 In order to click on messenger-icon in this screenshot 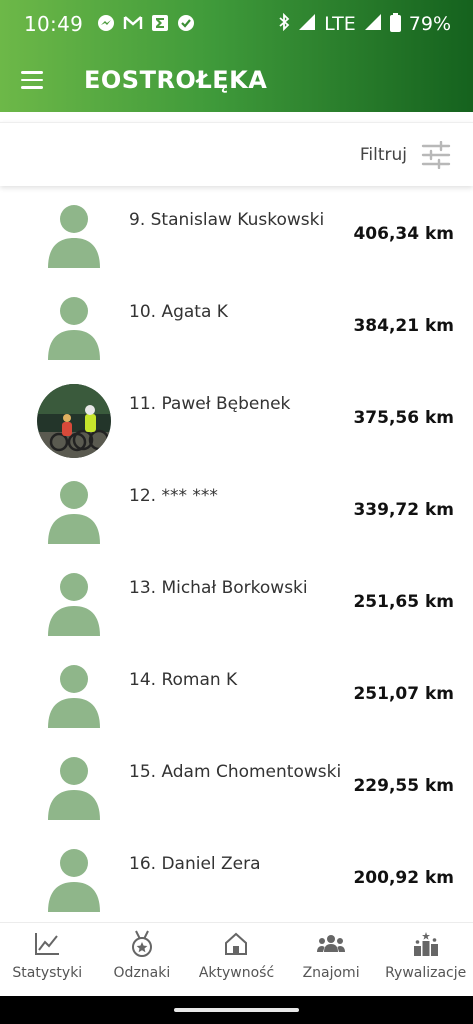, I will do `click(106, 24)`.